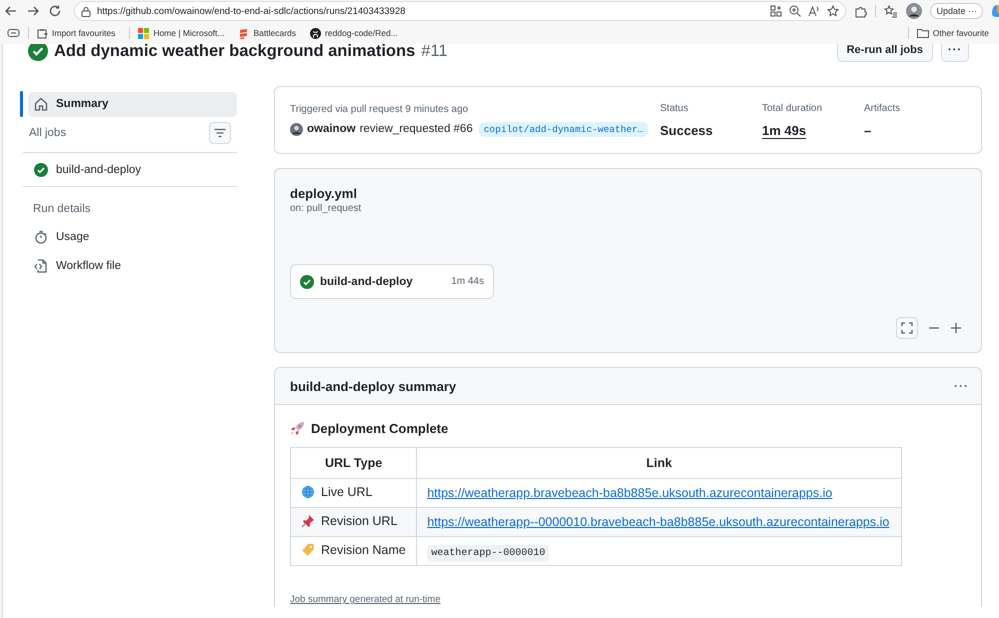 This screenshot has height=618, width=999. What do you see at coordinates (956, 11) in the screenshot?
I see `update-button: Update ···` at bounding box center [956, 11].